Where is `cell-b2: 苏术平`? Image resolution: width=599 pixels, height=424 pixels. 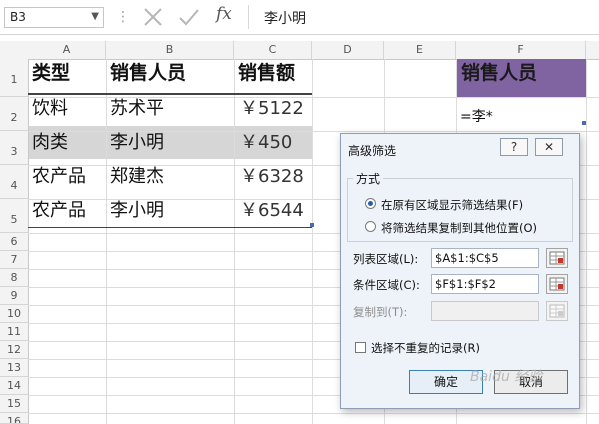
cell-b2: 苏术平 is located at coordinates (137, 109).